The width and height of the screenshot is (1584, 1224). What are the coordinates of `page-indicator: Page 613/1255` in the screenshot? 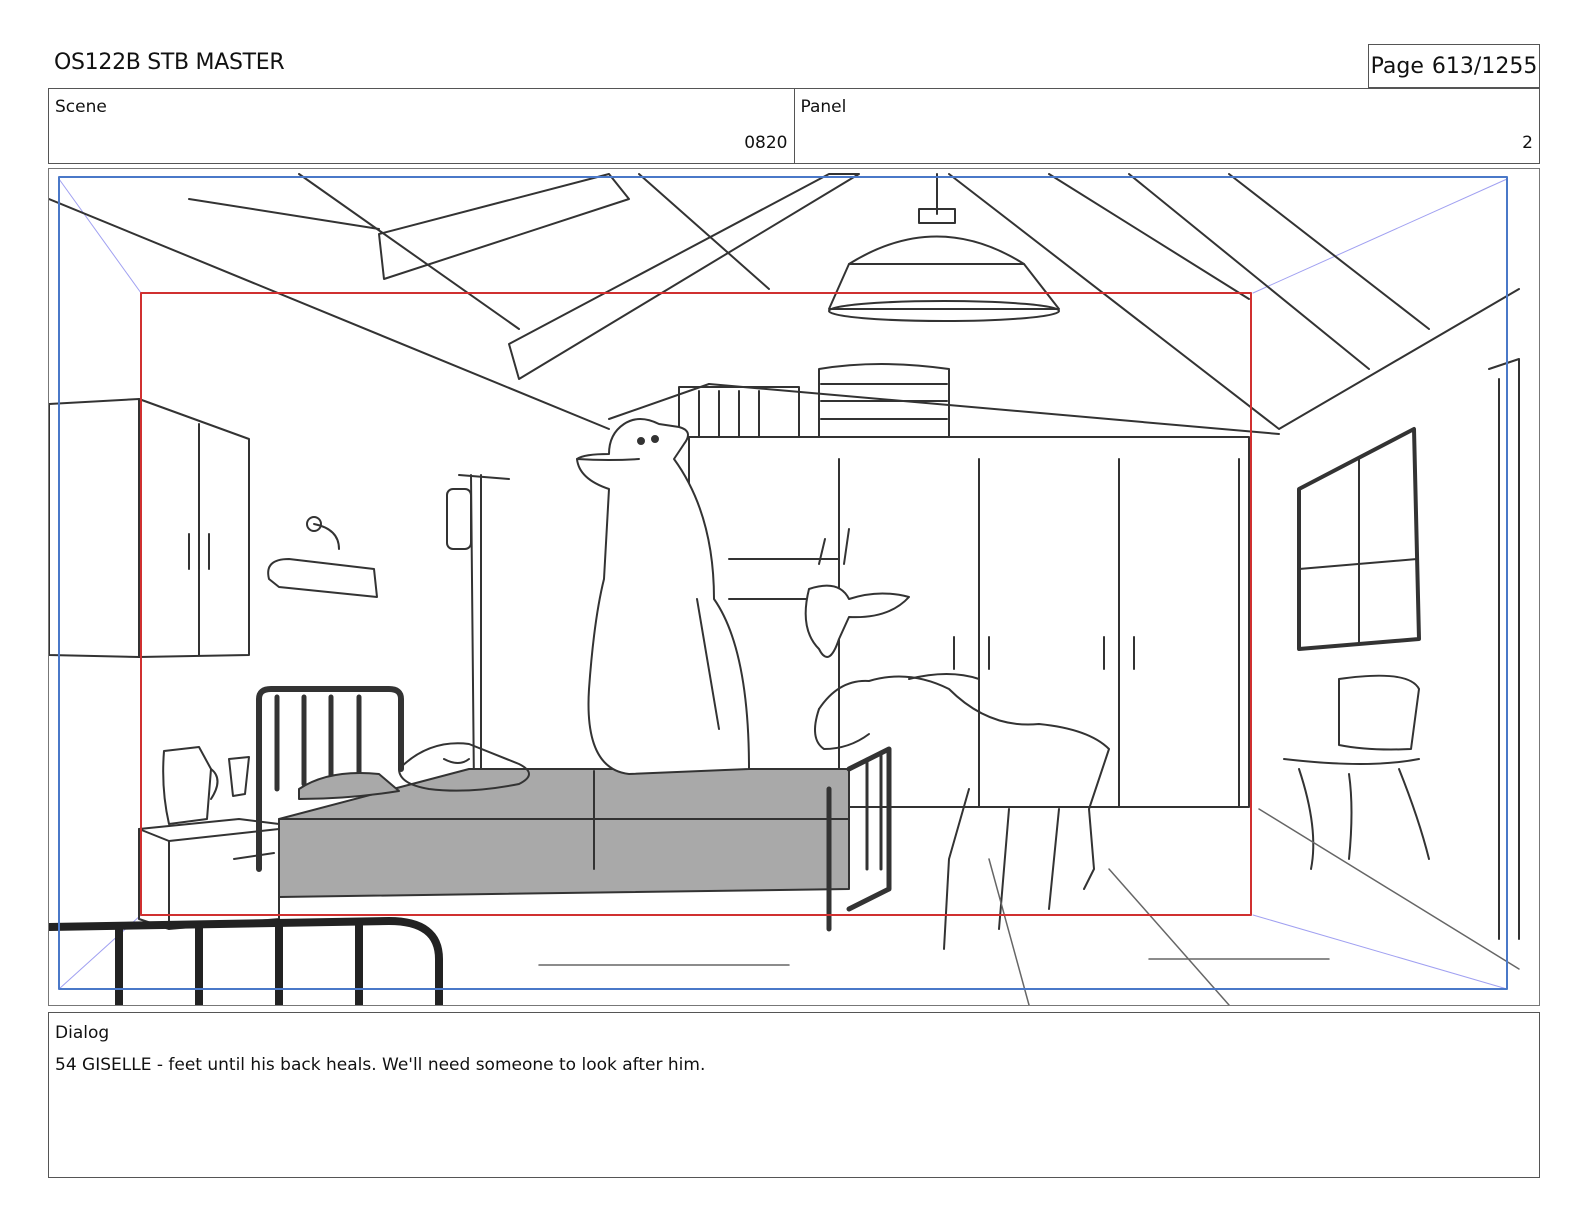 It's located at (1454, 66).